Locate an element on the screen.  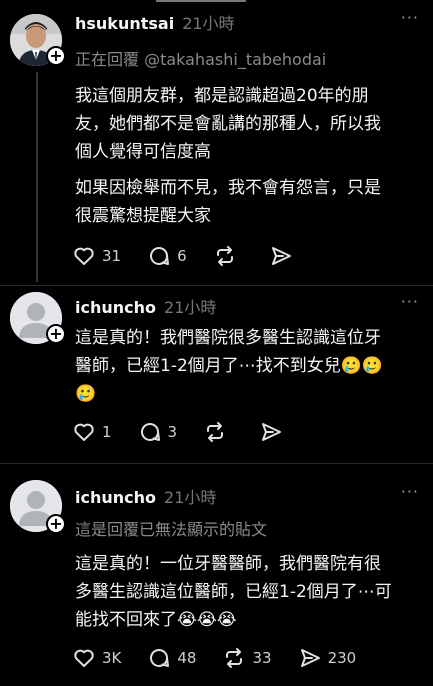
like-count: 1 is located at coordinates (107, 432).